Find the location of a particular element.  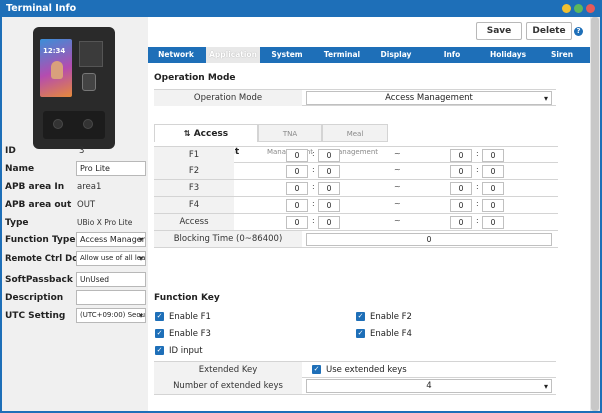

tab-application: Application is located at coordinates (233, 55).